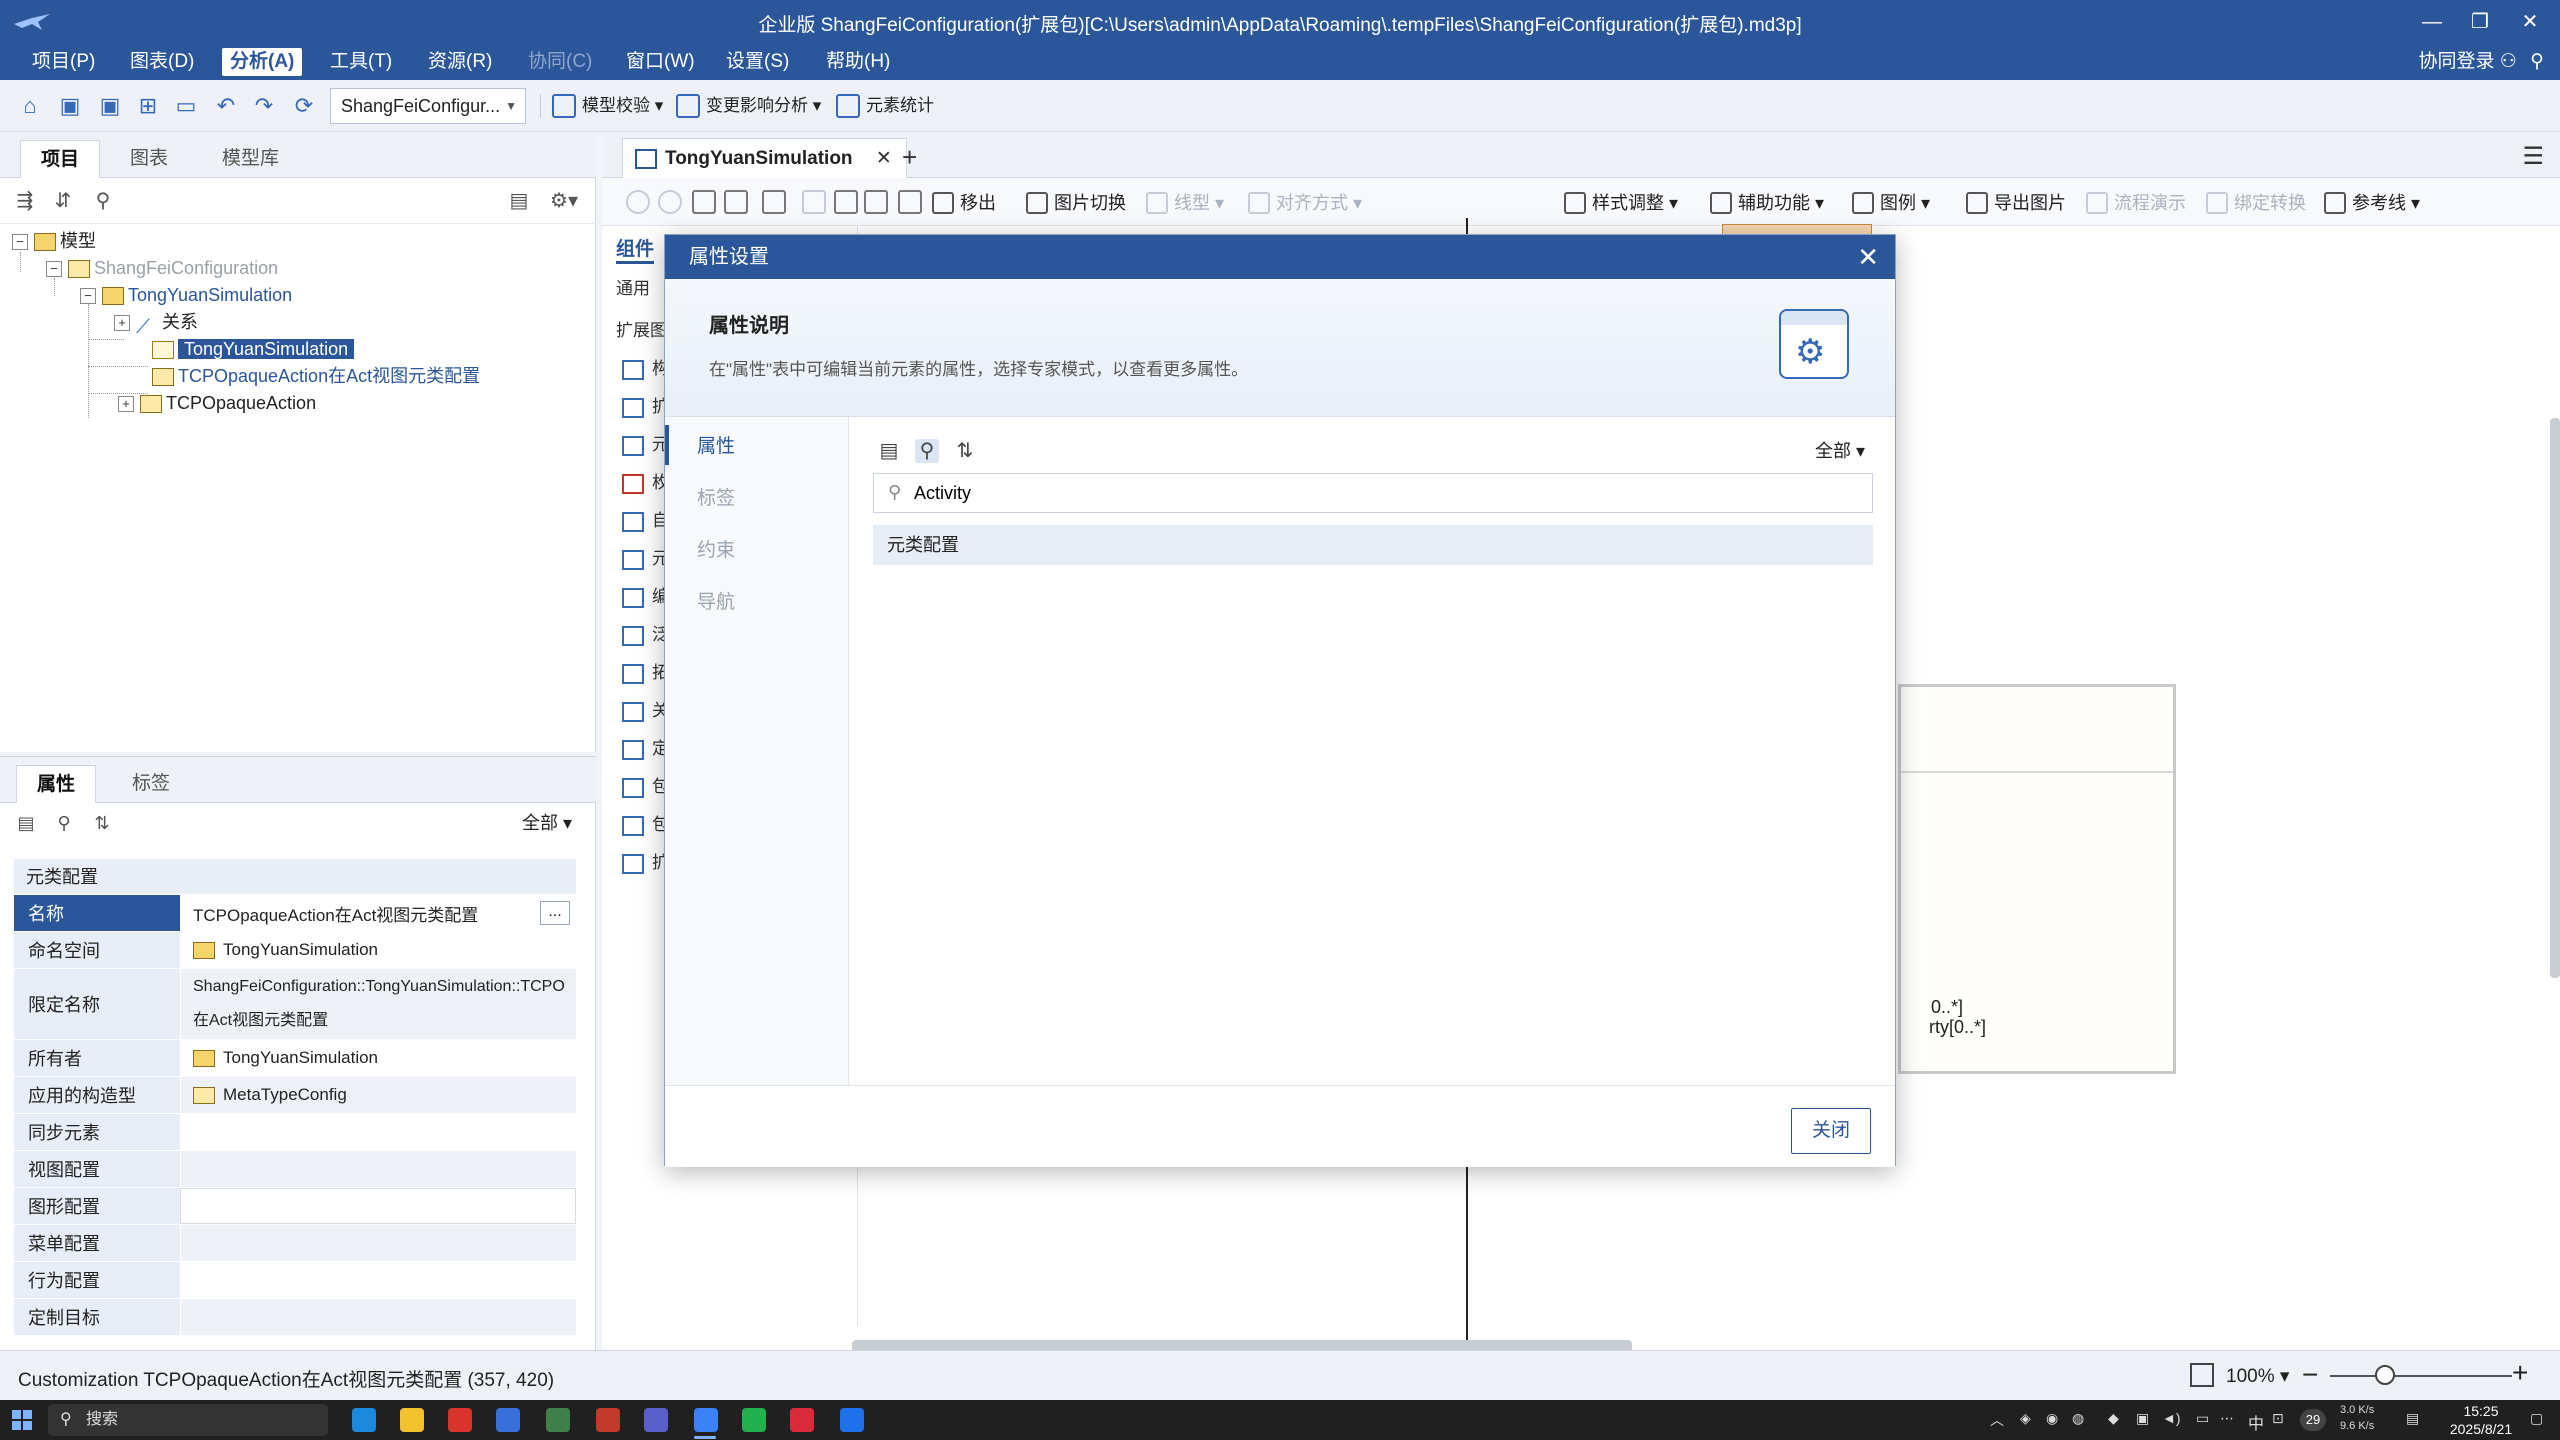  Describe the element at coordinates (645, 595) in the screenshot. I see `palette-item: 编` at that location.